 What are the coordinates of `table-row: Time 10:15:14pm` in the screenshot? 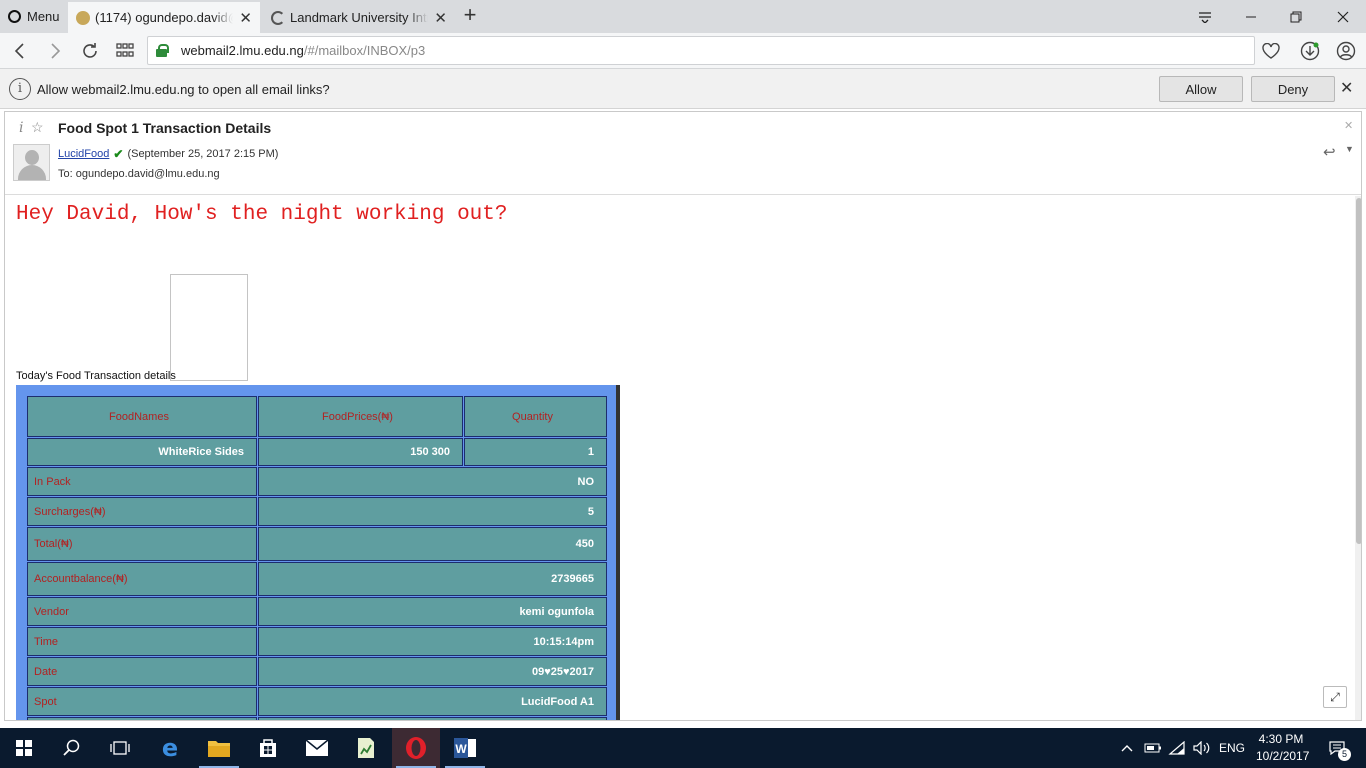 It's located at (317, 641).